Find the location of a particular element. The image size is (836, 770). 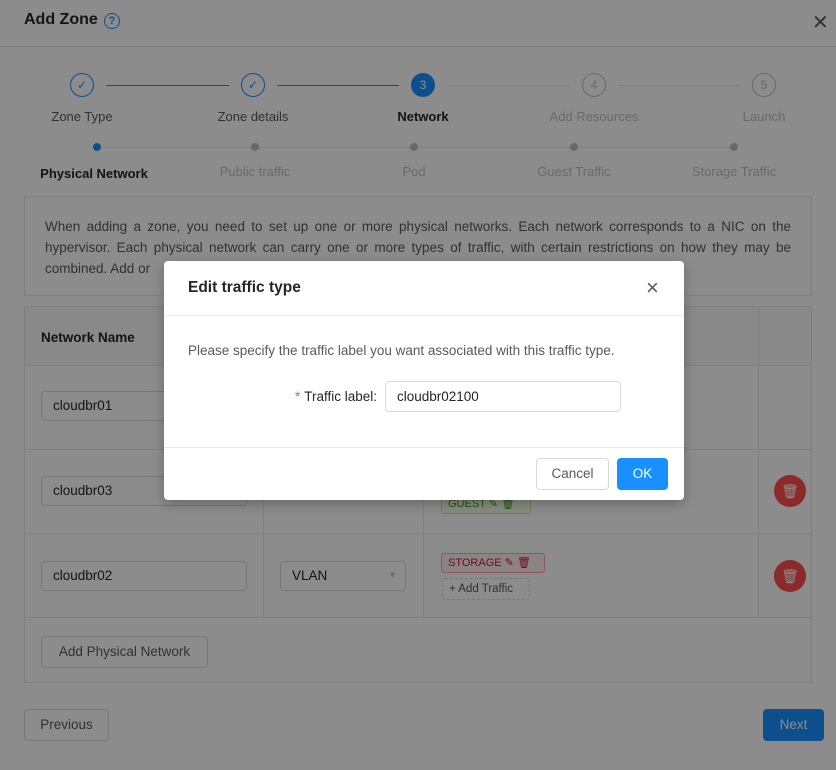

traffic-label-input: cloudbr02100 is located at coordinates (503, 396).